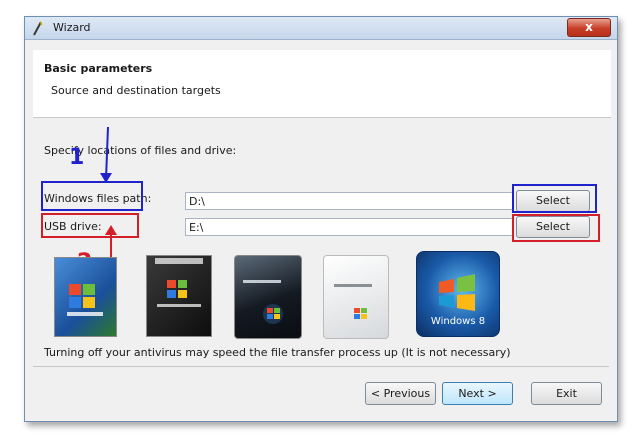  I want to click on windows-server-box-image, so click(179, 296).